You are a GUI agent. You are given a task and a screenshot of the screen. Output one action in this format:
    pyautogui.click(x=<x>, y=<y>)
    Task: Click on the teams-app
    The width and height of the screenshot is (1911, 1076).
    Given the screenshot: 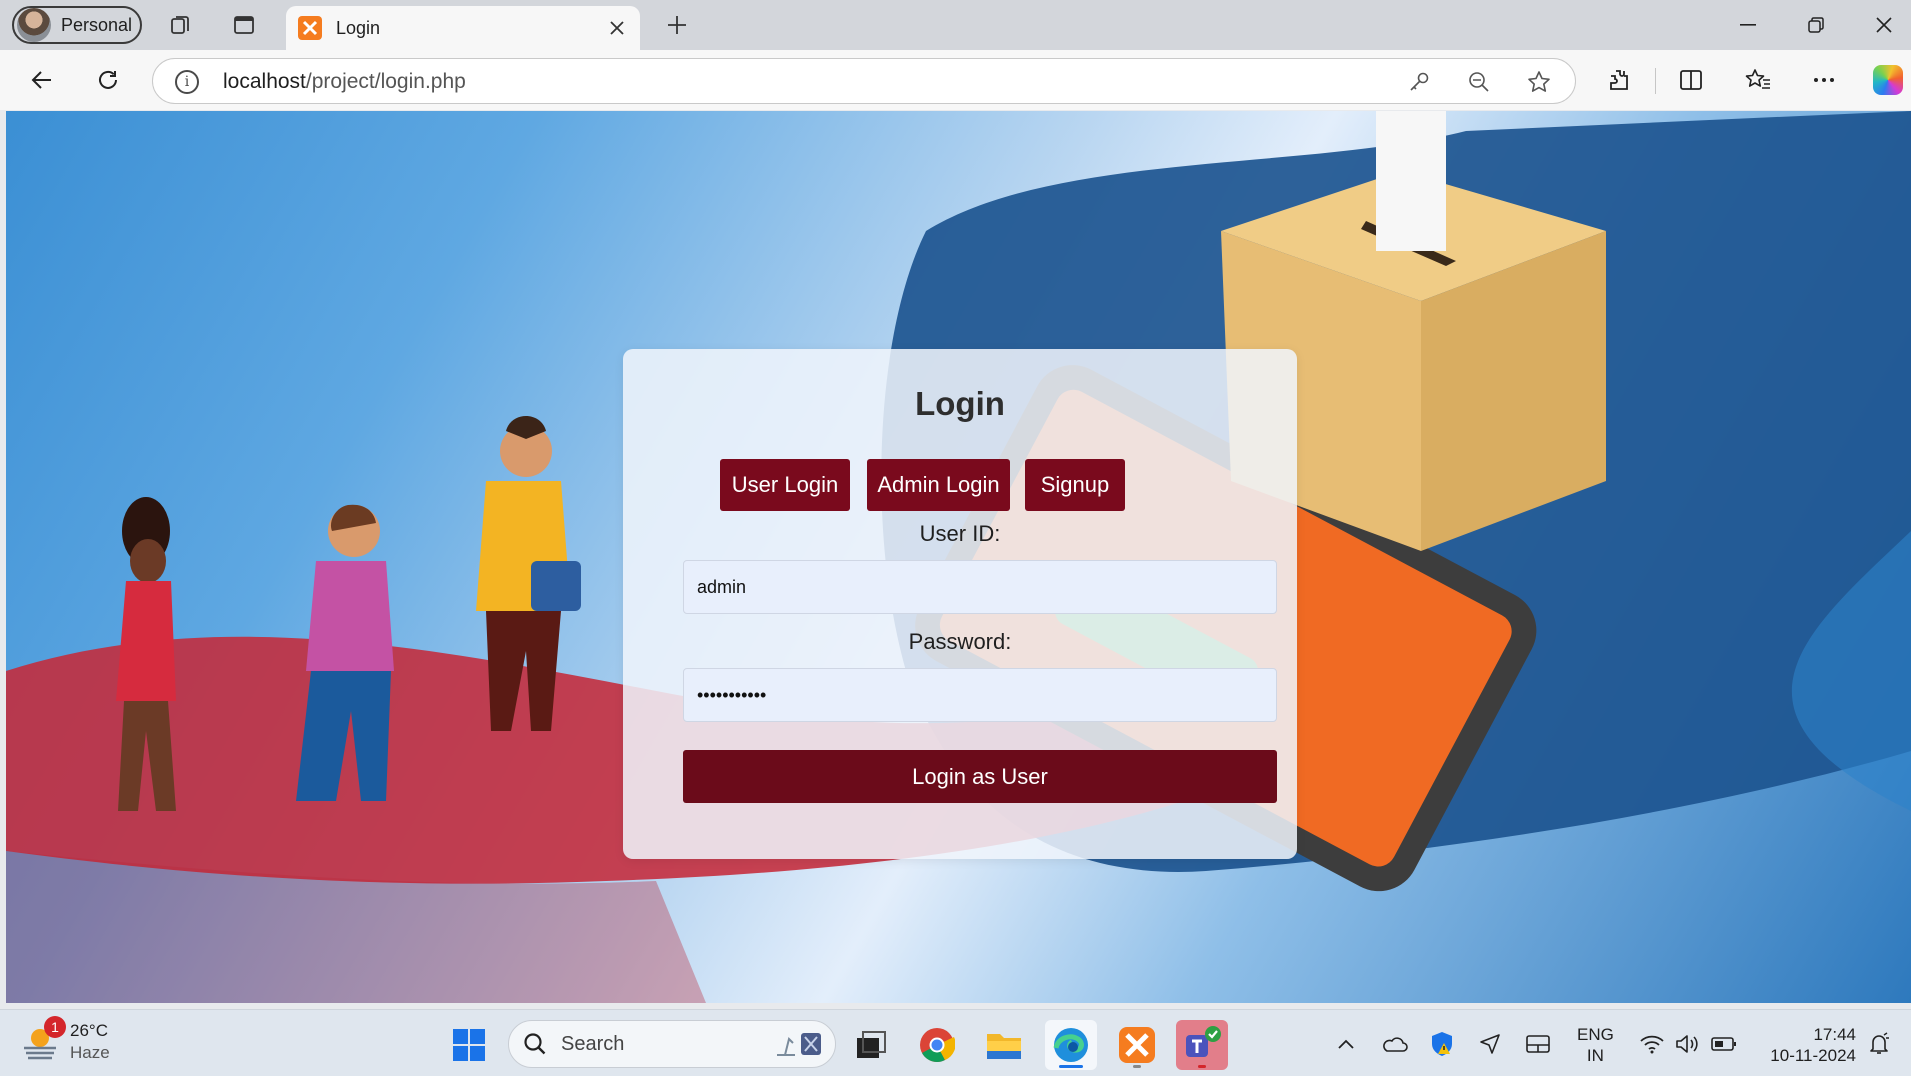 What is the action you would take?
    pyautogui.click(x=1202, y=1045)
    